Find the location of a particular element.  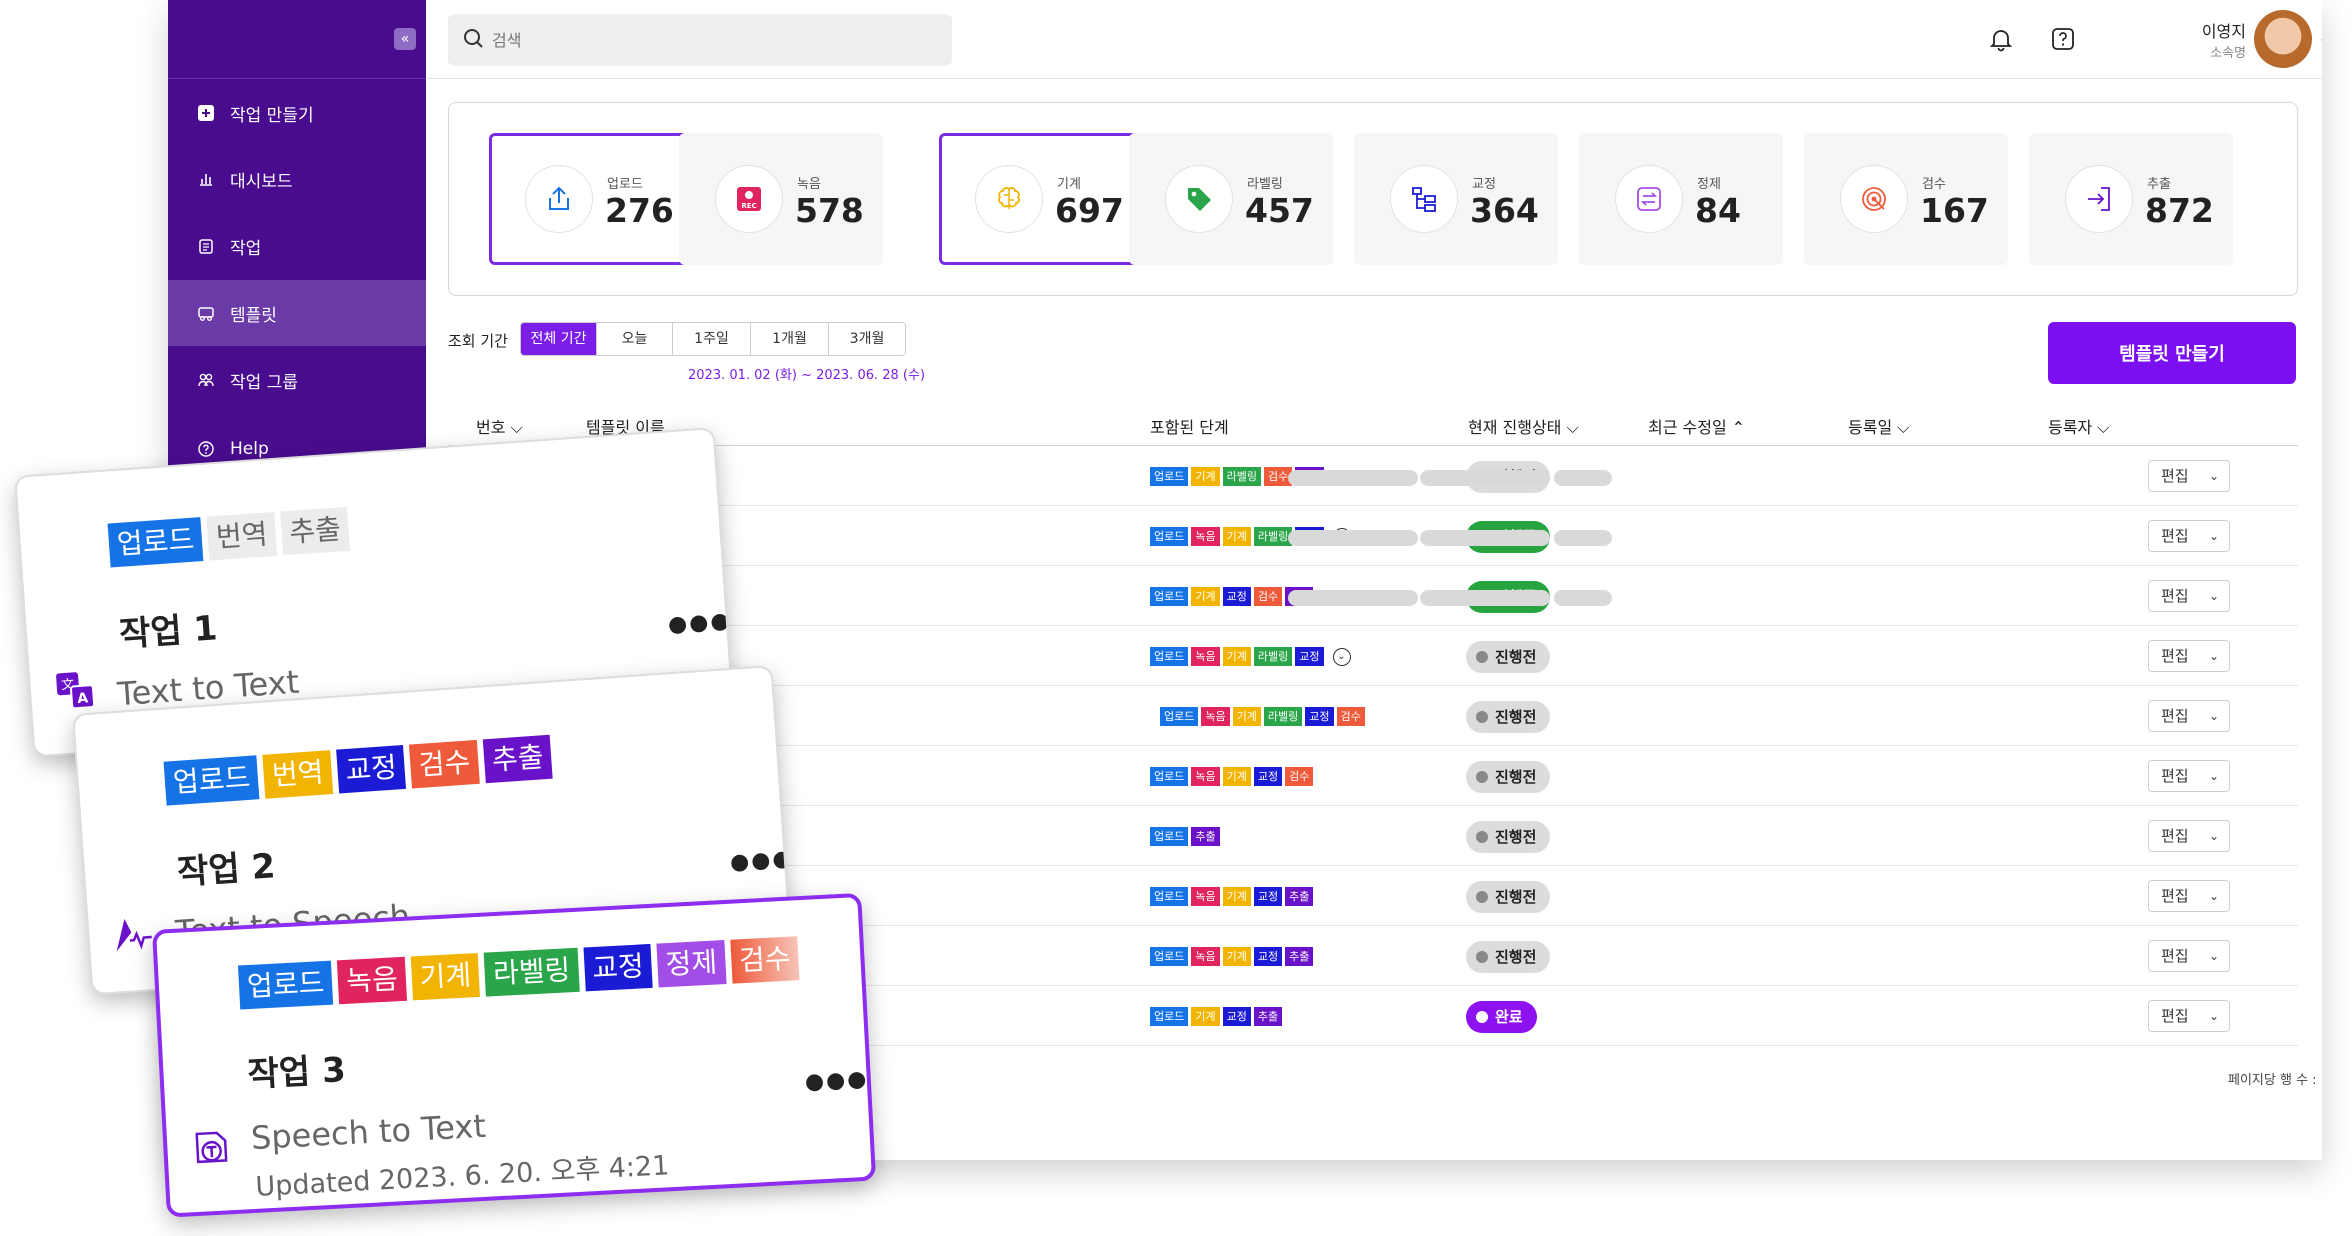

stat-card-inspection: 검수 167 is located at coordinates (1906, 199).